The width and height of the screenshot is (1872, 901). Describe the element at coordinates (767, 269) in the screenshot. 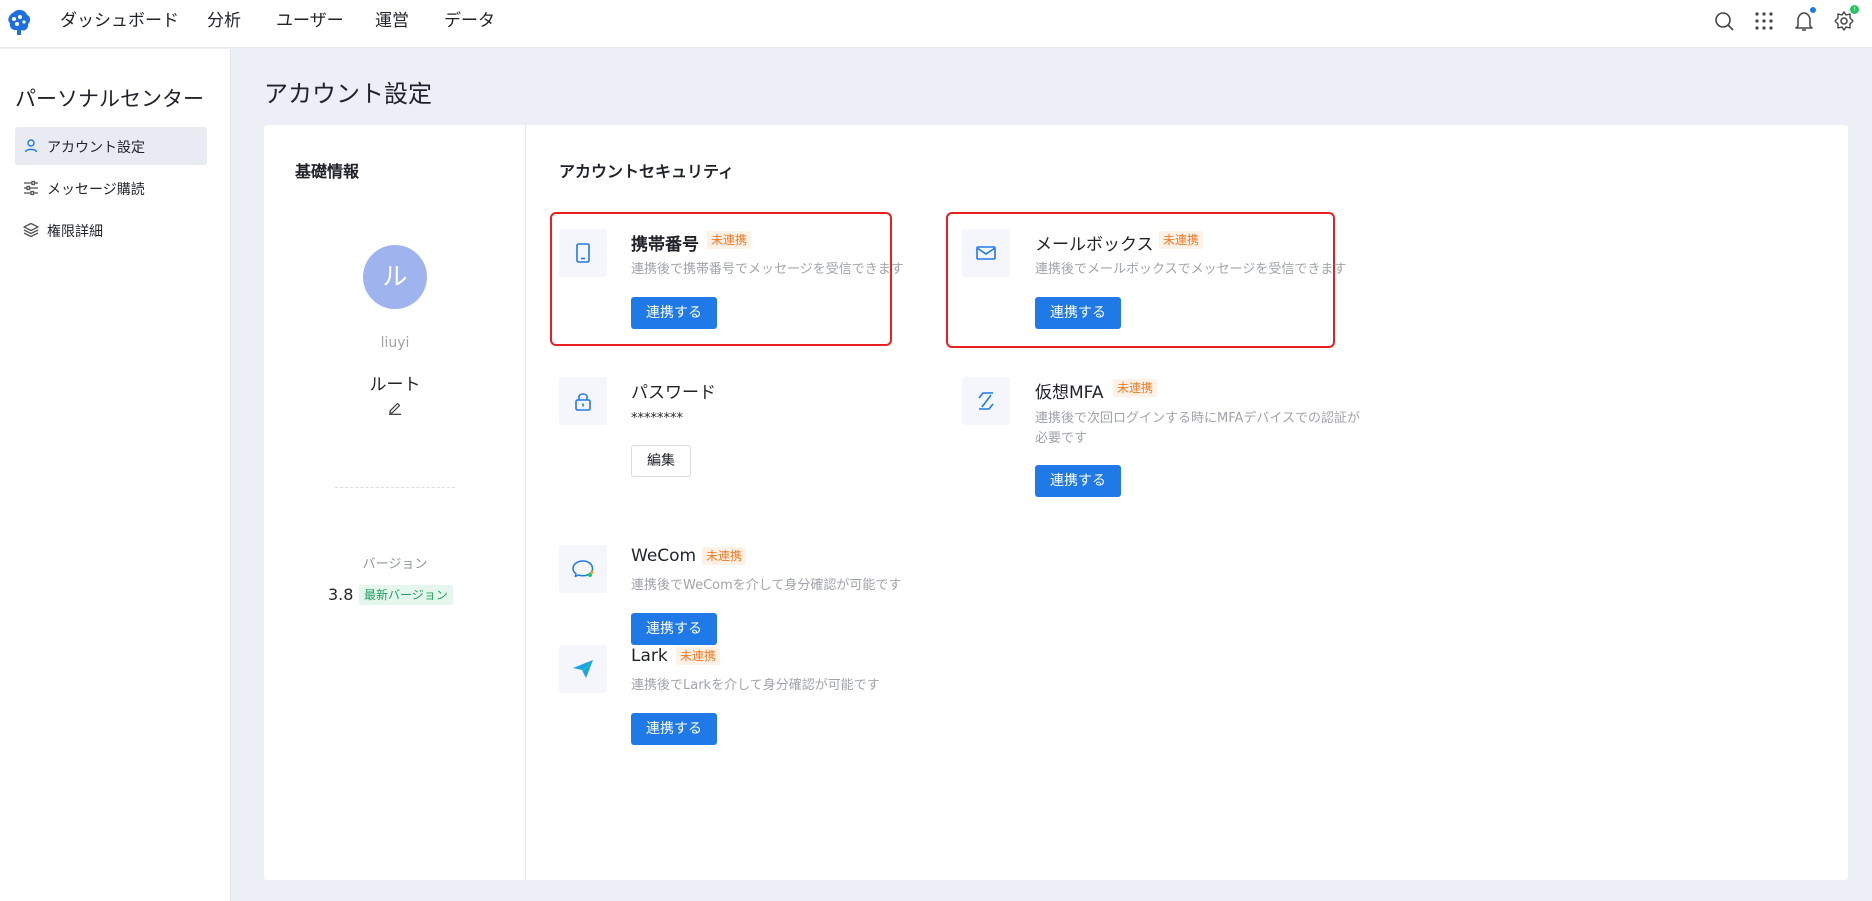

I see `phone-description: 連携後で携帯番号でメッセージを受信できます` at that location.